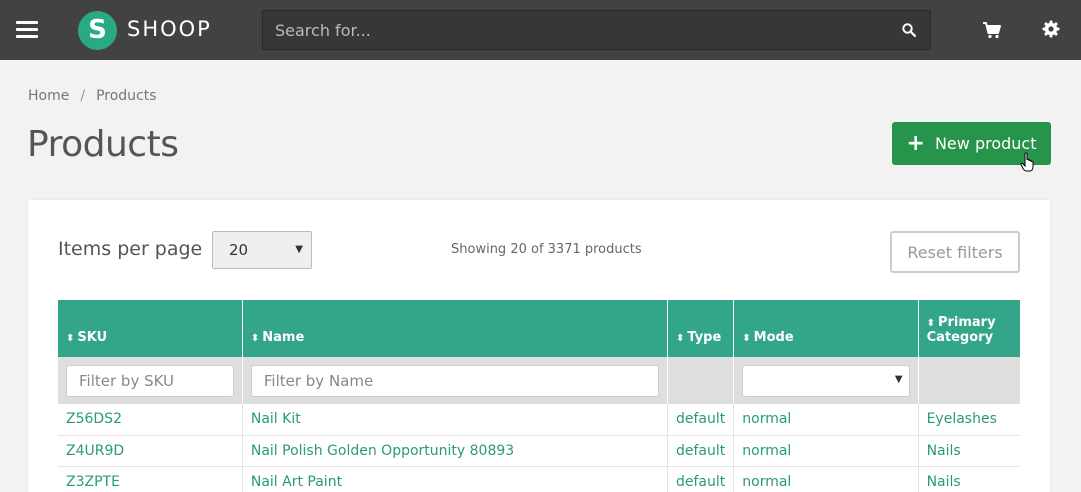  Describe the element at coordinates (95, 451) in the screenshot. I see `sku-link: Z4UR9D` at that location.